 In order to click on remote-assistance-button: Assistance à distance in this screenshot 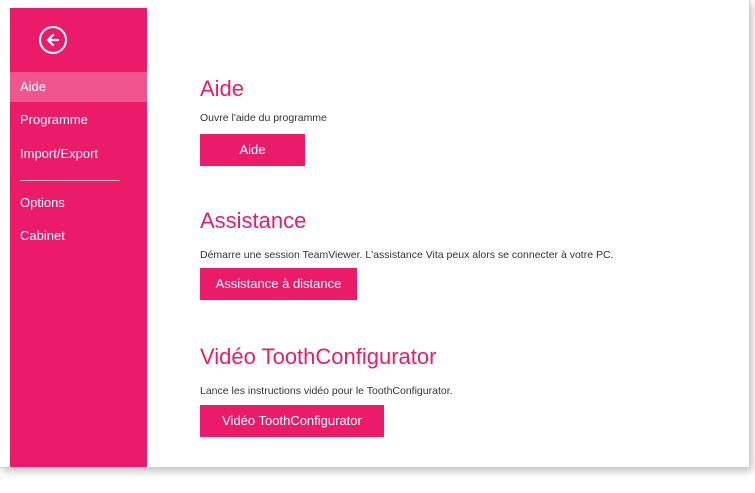, I will do `click(278, 284)`.